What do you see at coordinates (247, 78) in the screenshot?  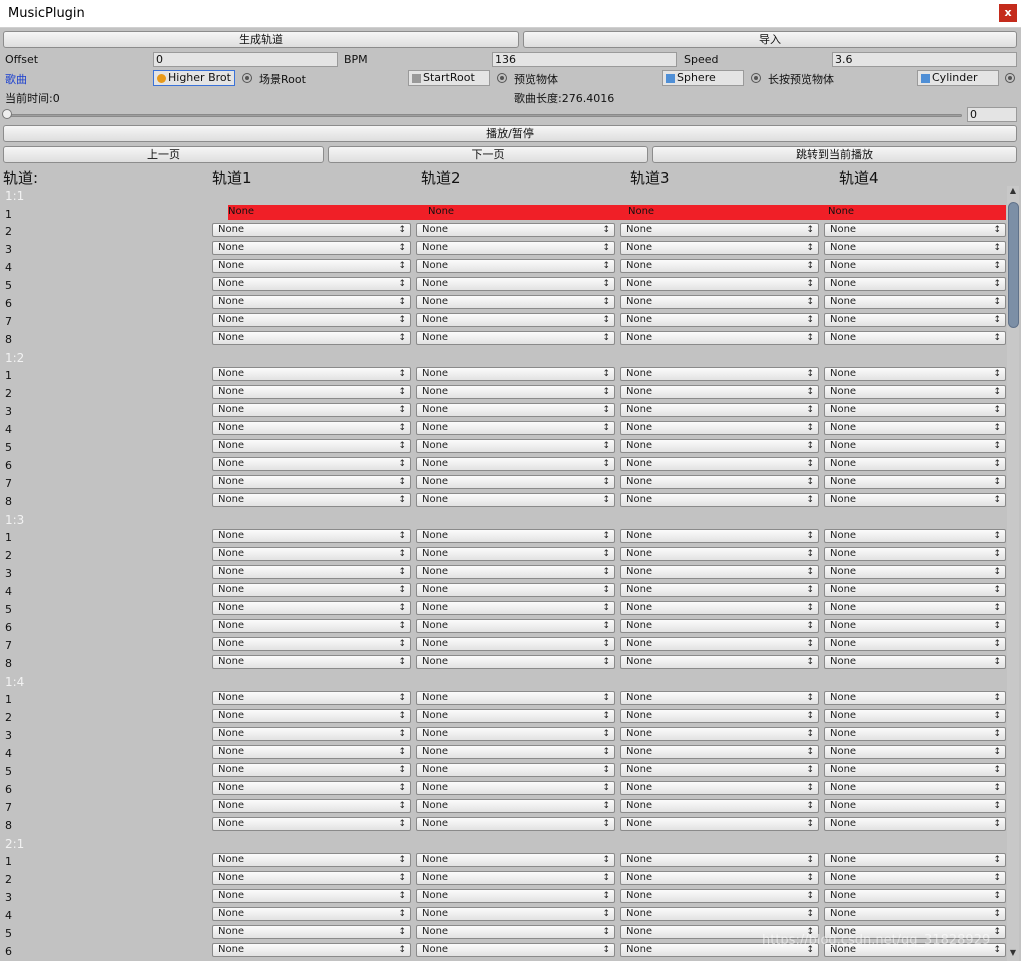 I see `song-object-picker-icon` at bounding box center [247, 78].